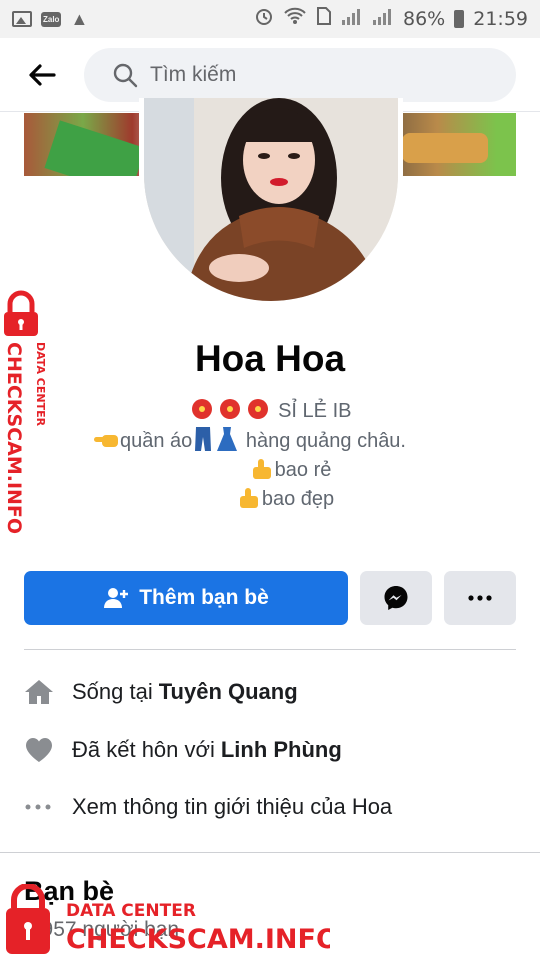  I want to click on message-button, so click(396, 598).